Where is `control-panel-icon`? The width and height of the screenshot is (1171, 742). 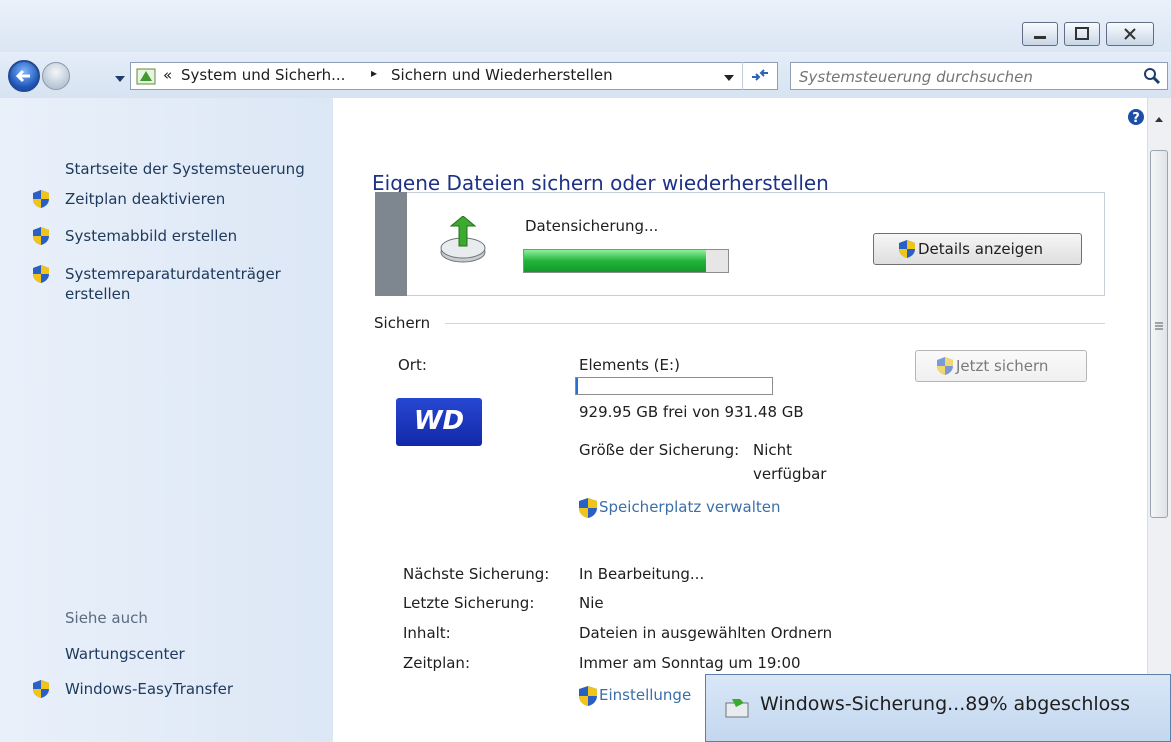 control-panel-icon is located at coordinates (146, 76).